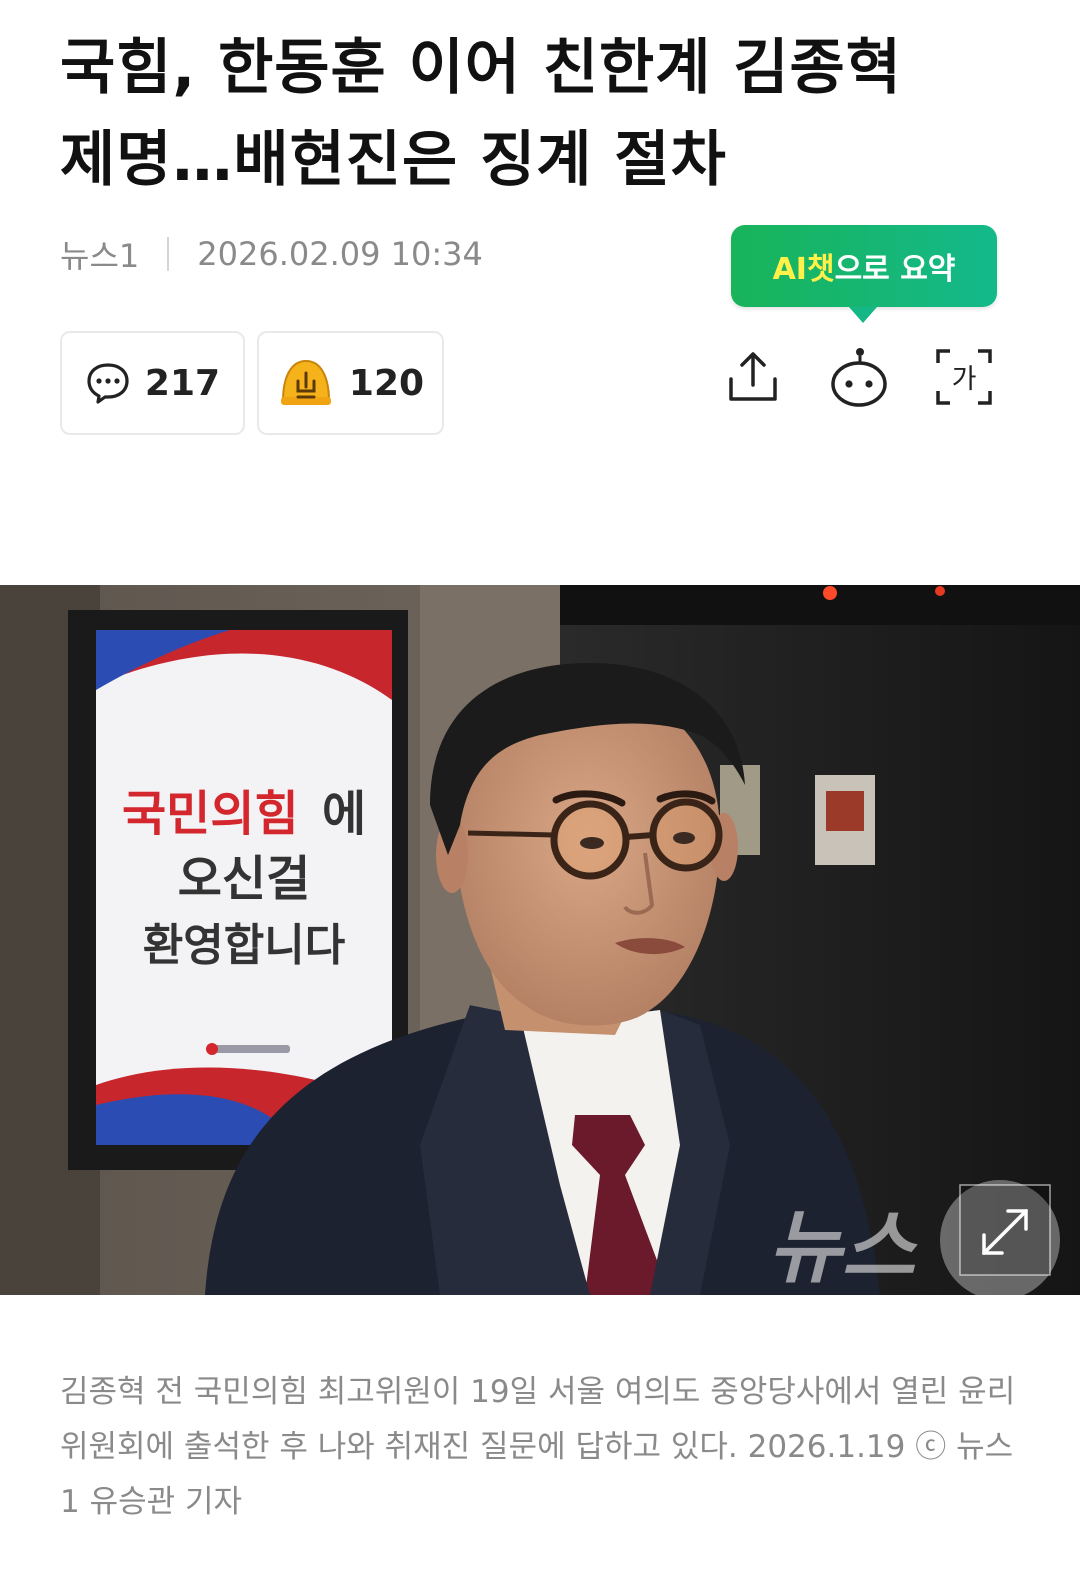 The width and height of the screenshot is (1080, 1590). What do you see at coordinates (895, 269) in the screenshot?
I see `ai-summary-label: 으로 요약` at bounding box center [895, 269].